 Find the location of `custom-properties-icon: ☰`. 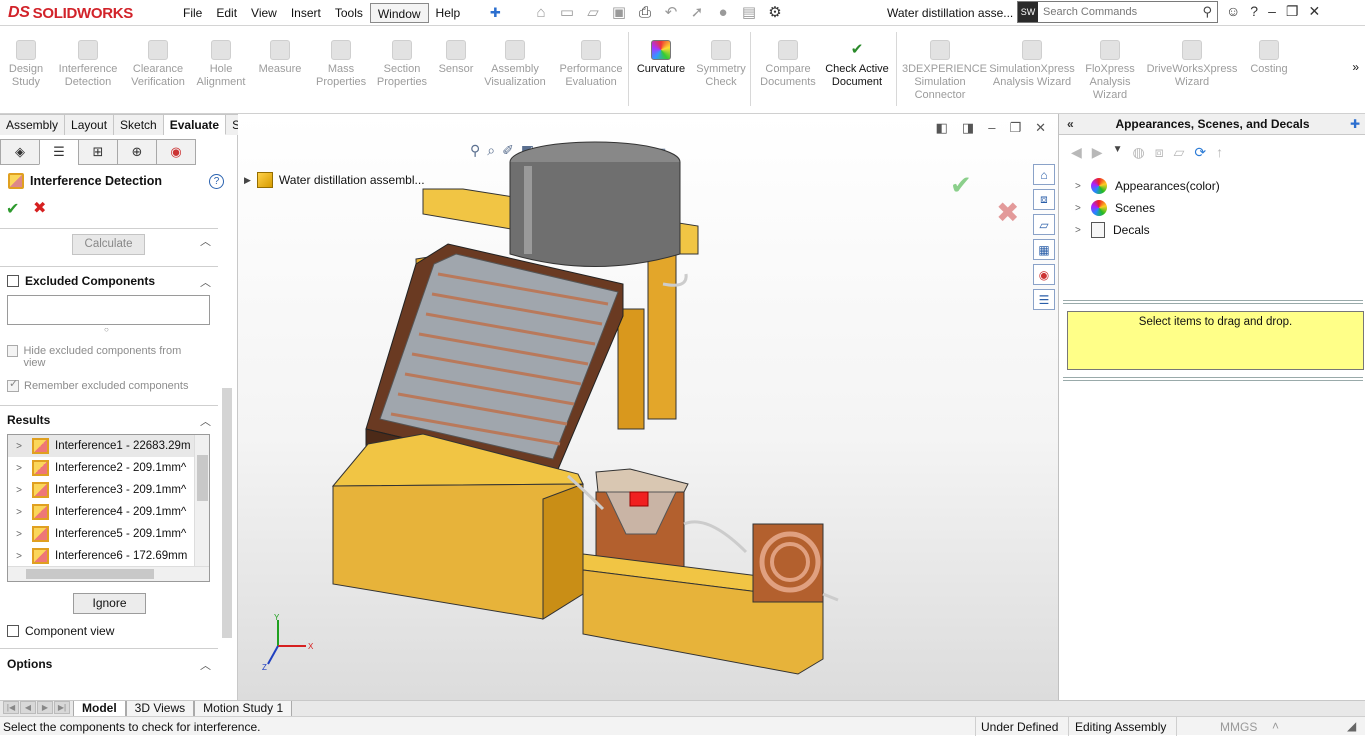

custom-properties-icon: ☰ is located at coordinates (1044, 299).